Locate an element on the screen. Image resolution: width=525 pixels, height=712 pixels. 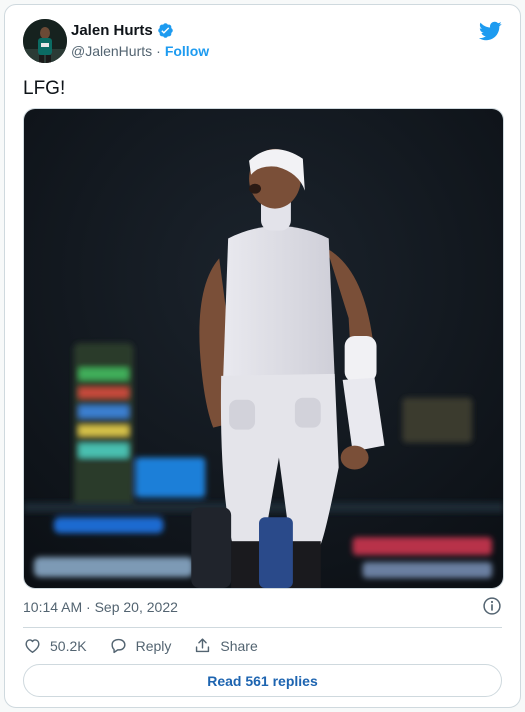
reply-label: Reply is located at coordinates (153, 645).